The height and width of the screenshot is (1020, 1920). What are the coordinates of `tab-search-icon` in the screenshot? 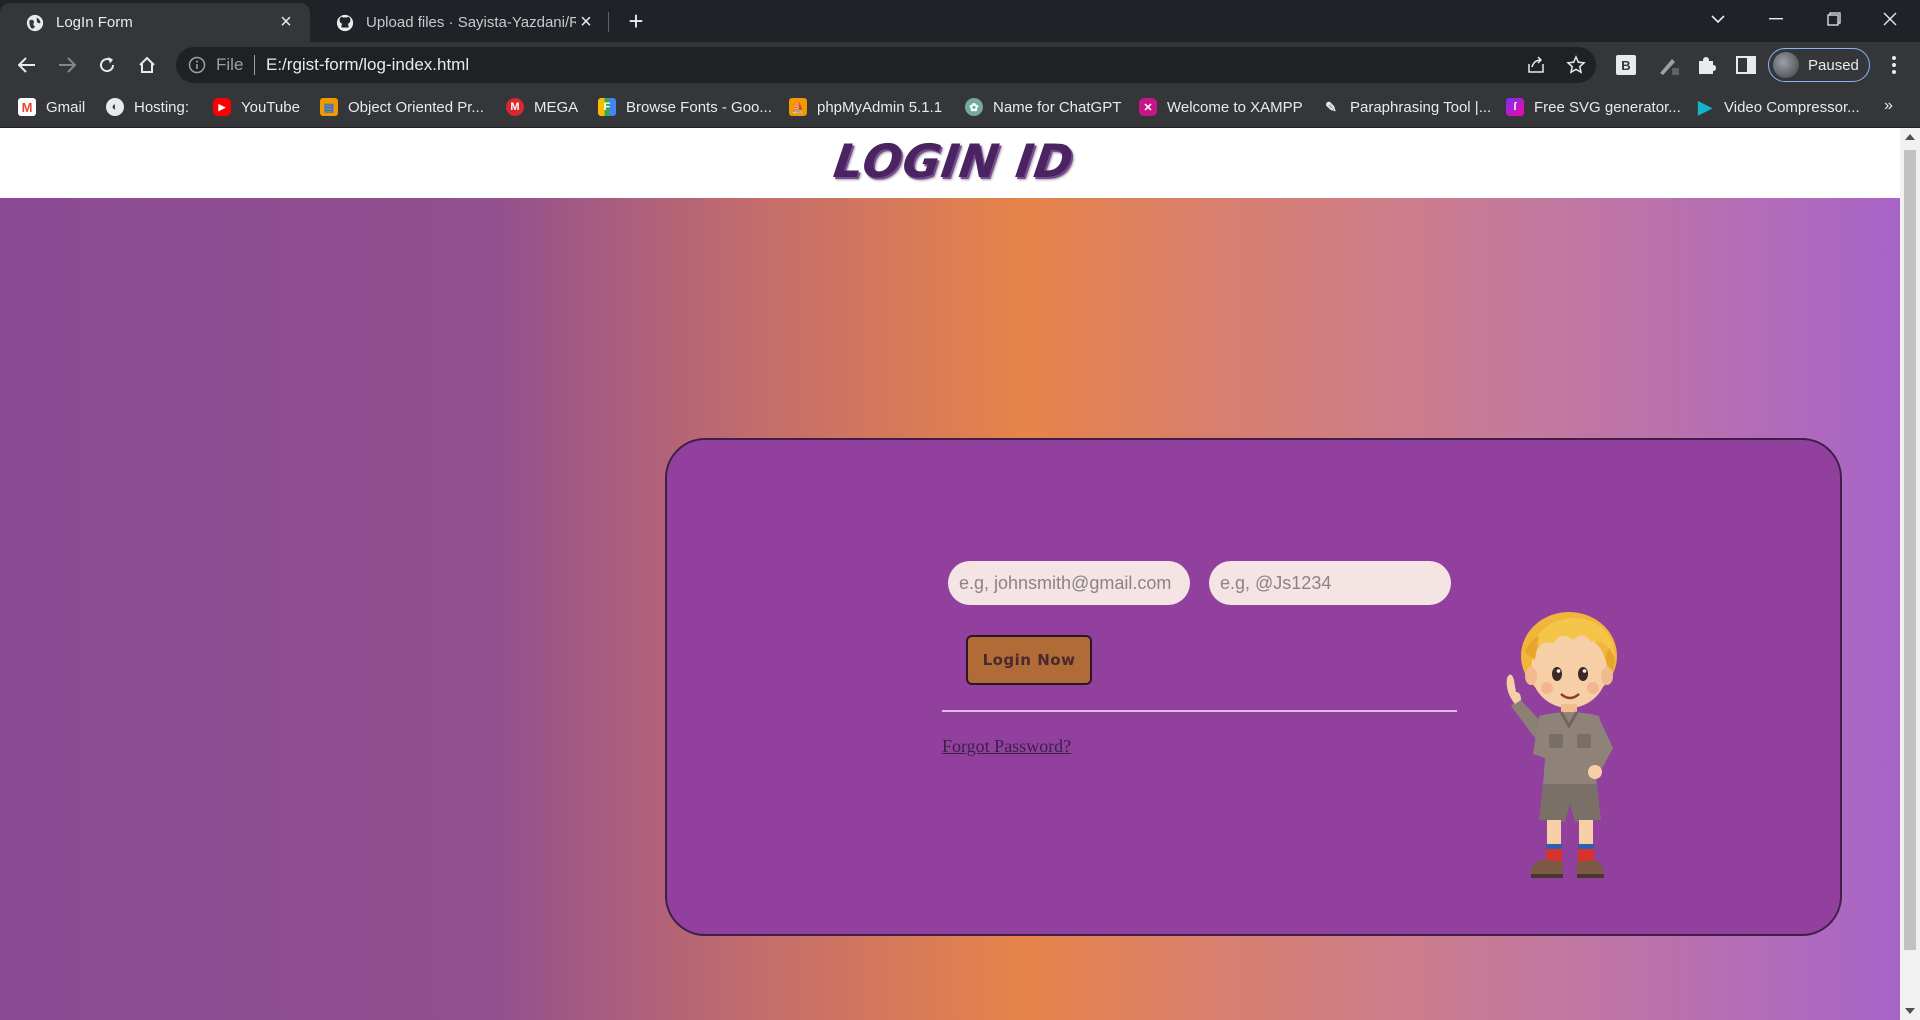 It's located at (1718, 19).